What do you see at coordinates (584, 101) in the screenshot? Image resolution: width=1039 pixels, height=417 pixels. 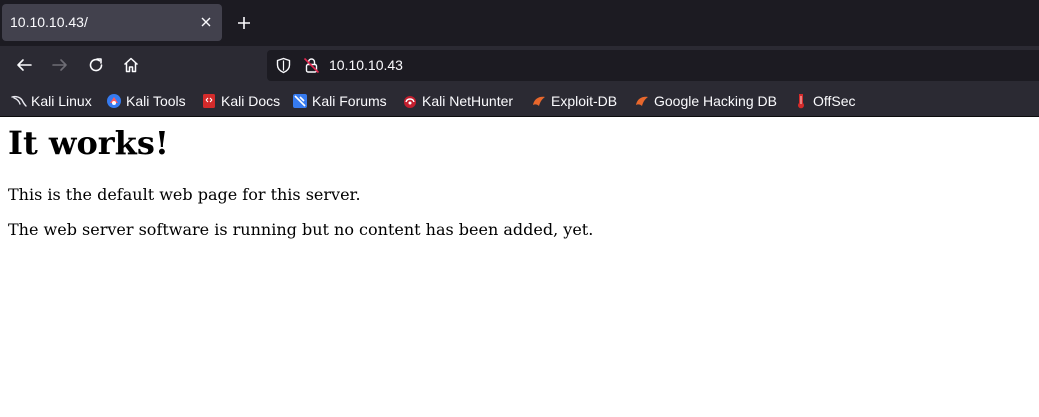 I see `bookmark-label: Exploit-DB` at bounding box center [584, 101].